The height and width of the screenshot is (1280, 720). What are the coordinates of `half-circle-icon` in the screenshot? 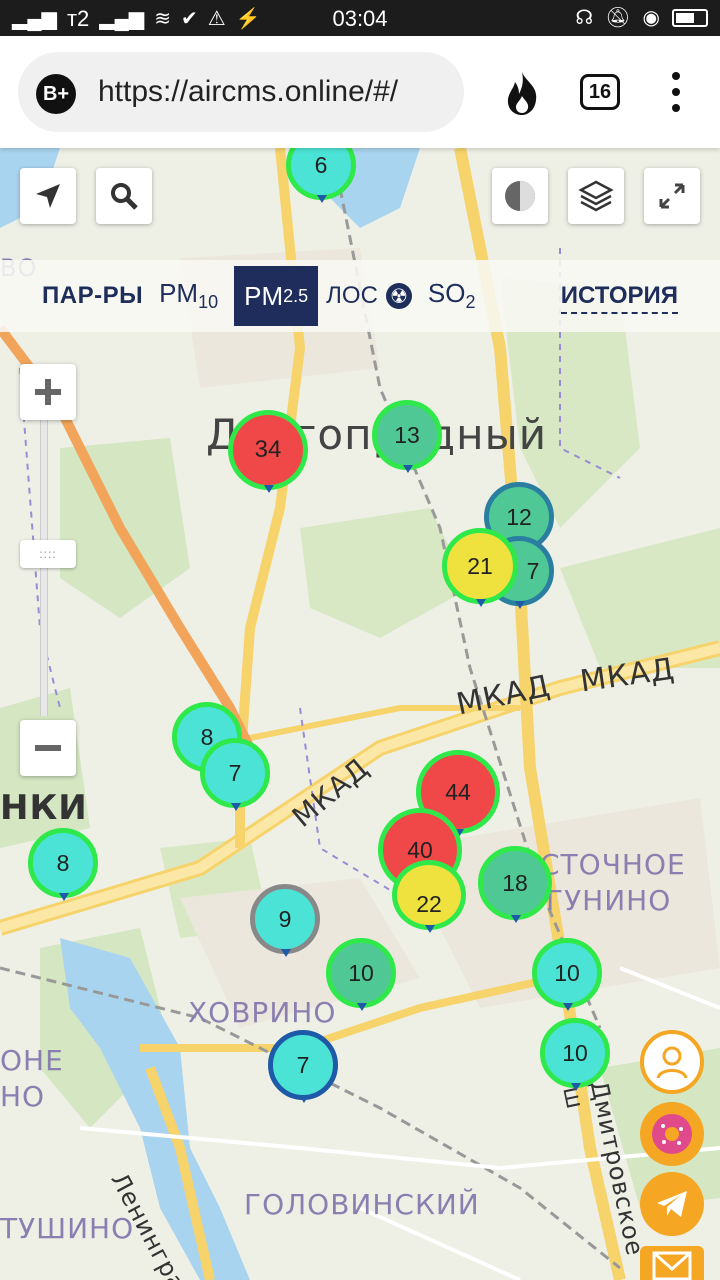 It's located at (520, 196).